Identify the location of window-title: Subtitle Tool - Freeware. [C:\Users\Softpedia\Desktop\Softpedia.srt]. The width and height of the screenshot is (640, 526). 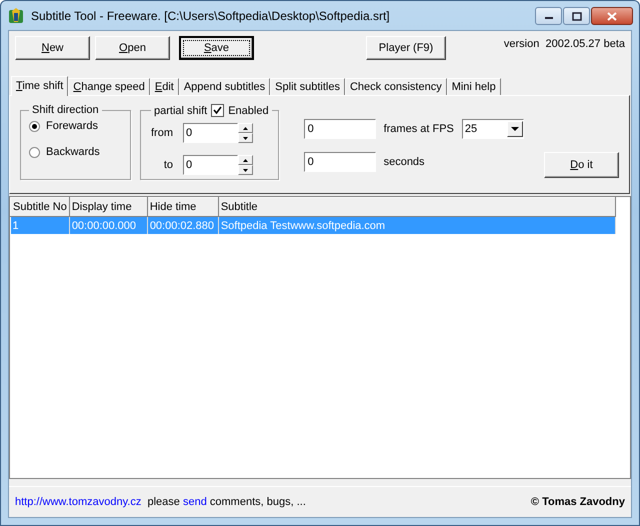
(211, 15).